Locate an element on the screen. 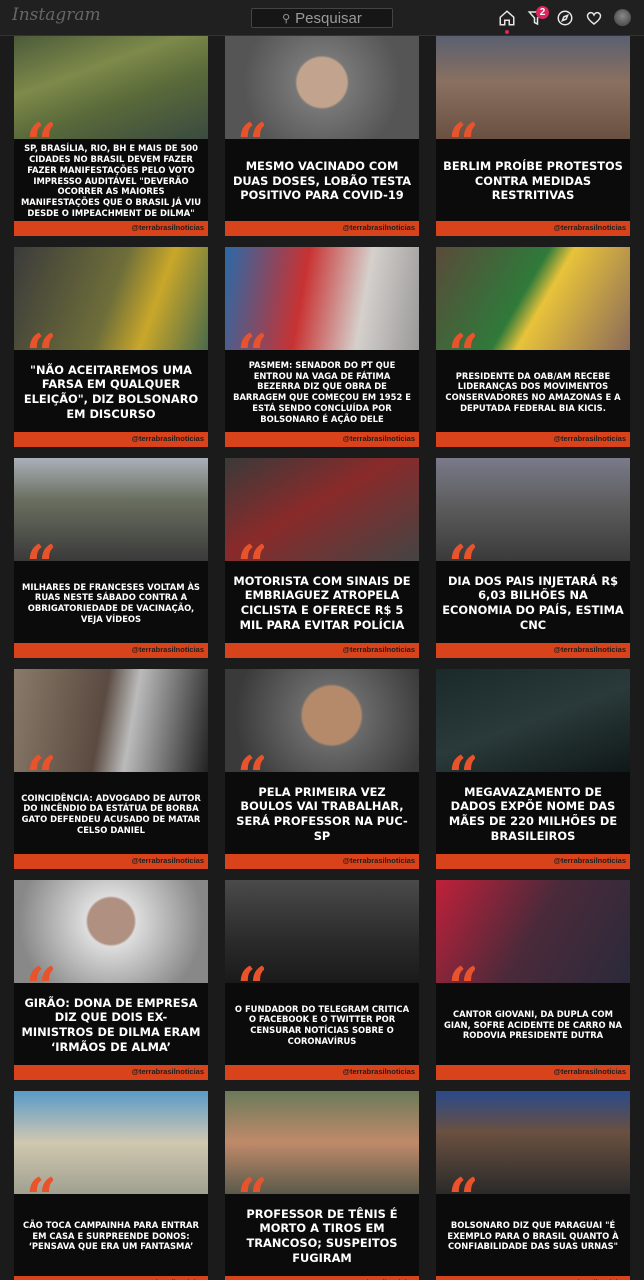  search-box: ⚲ Pesquisar is located at coordinates (322, 18).